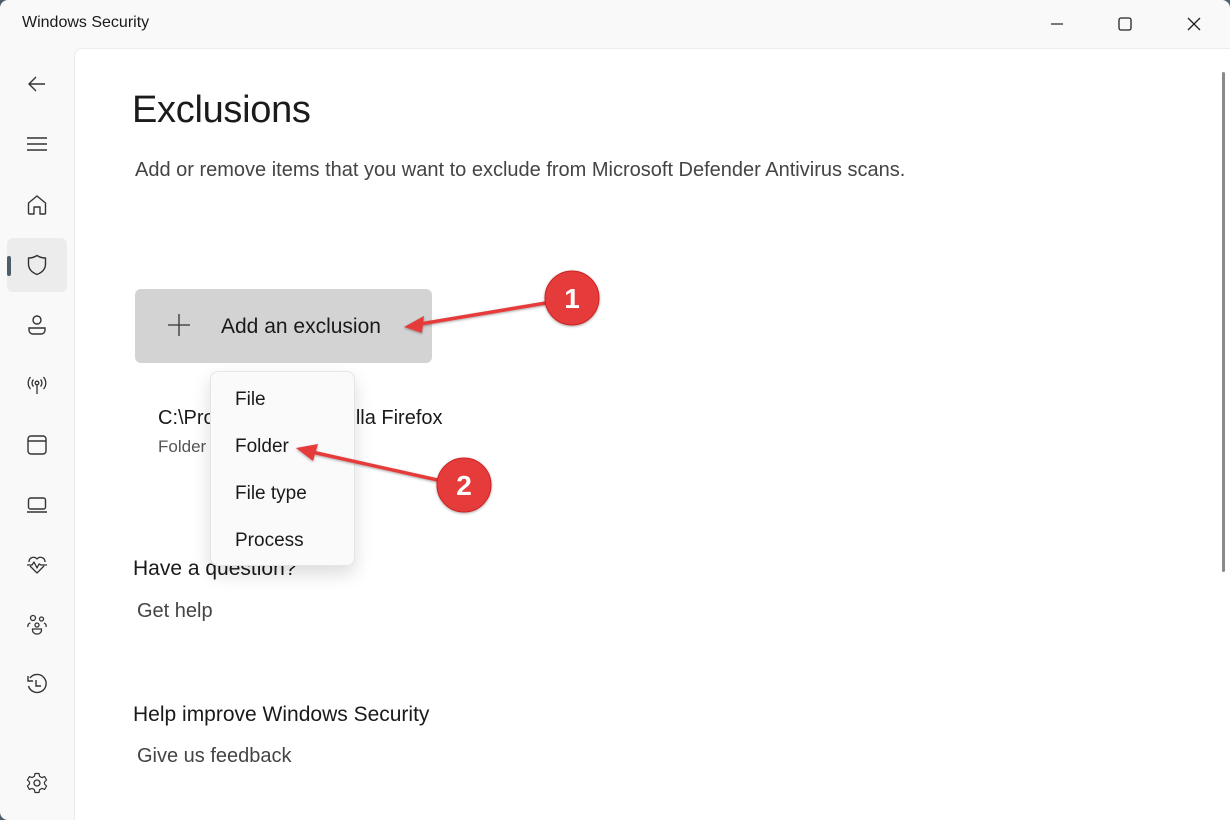 This screenshot has height=820, width=1230. I want to click on nav-item-firewall, so click(37, 385).